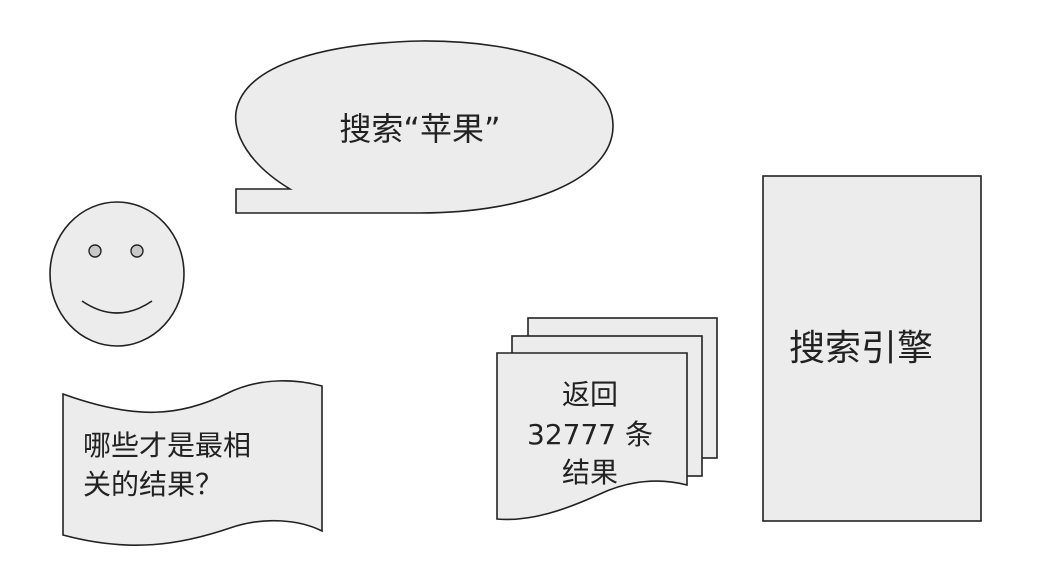 This screenshot has width=1050, height=574. What do you see at coordinates (167, 445) in the screenshot?
I see `question-line-1: 哪些才是最相` at bounding box center [167, 445].